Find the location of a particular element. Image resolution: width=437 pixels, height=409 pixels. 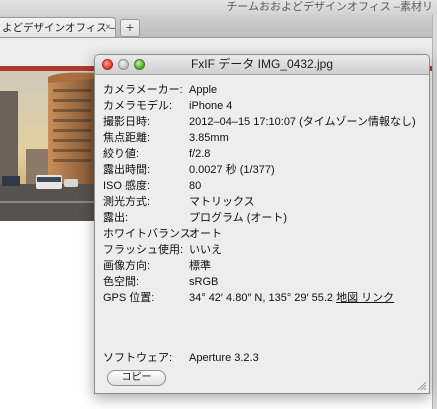

prop-value: sRGB is located at coordinates (204, 282).